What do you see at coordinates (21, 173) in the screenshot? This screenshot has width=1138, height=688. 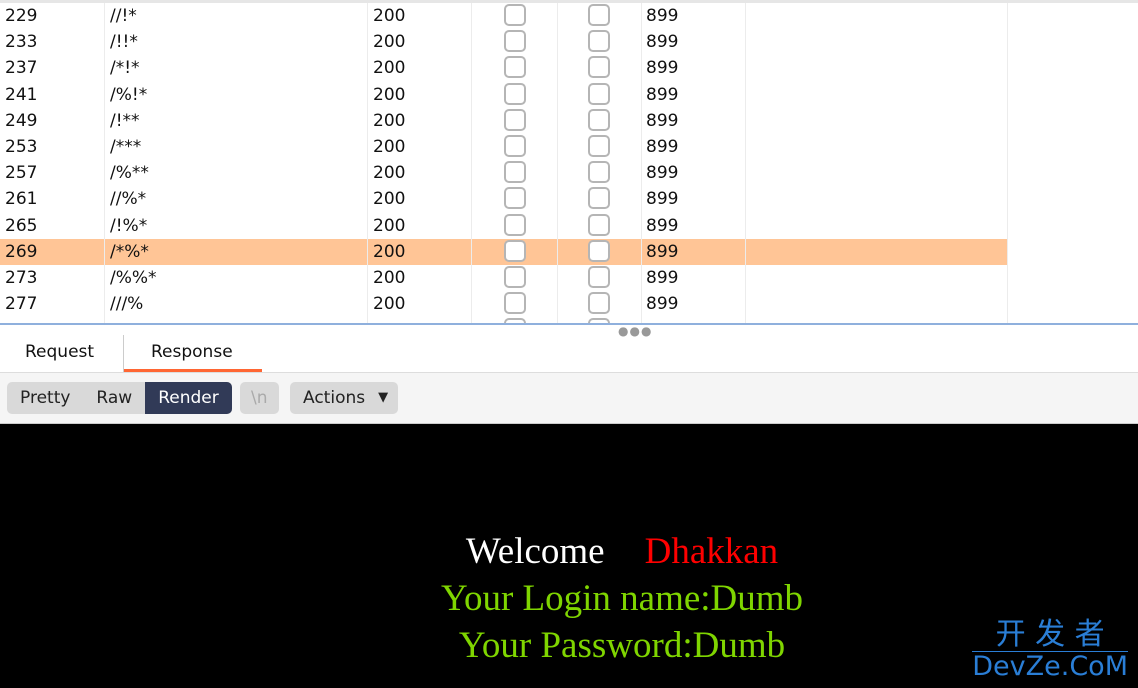 I see `cell-id: 257` at bounding box center [21, 173].